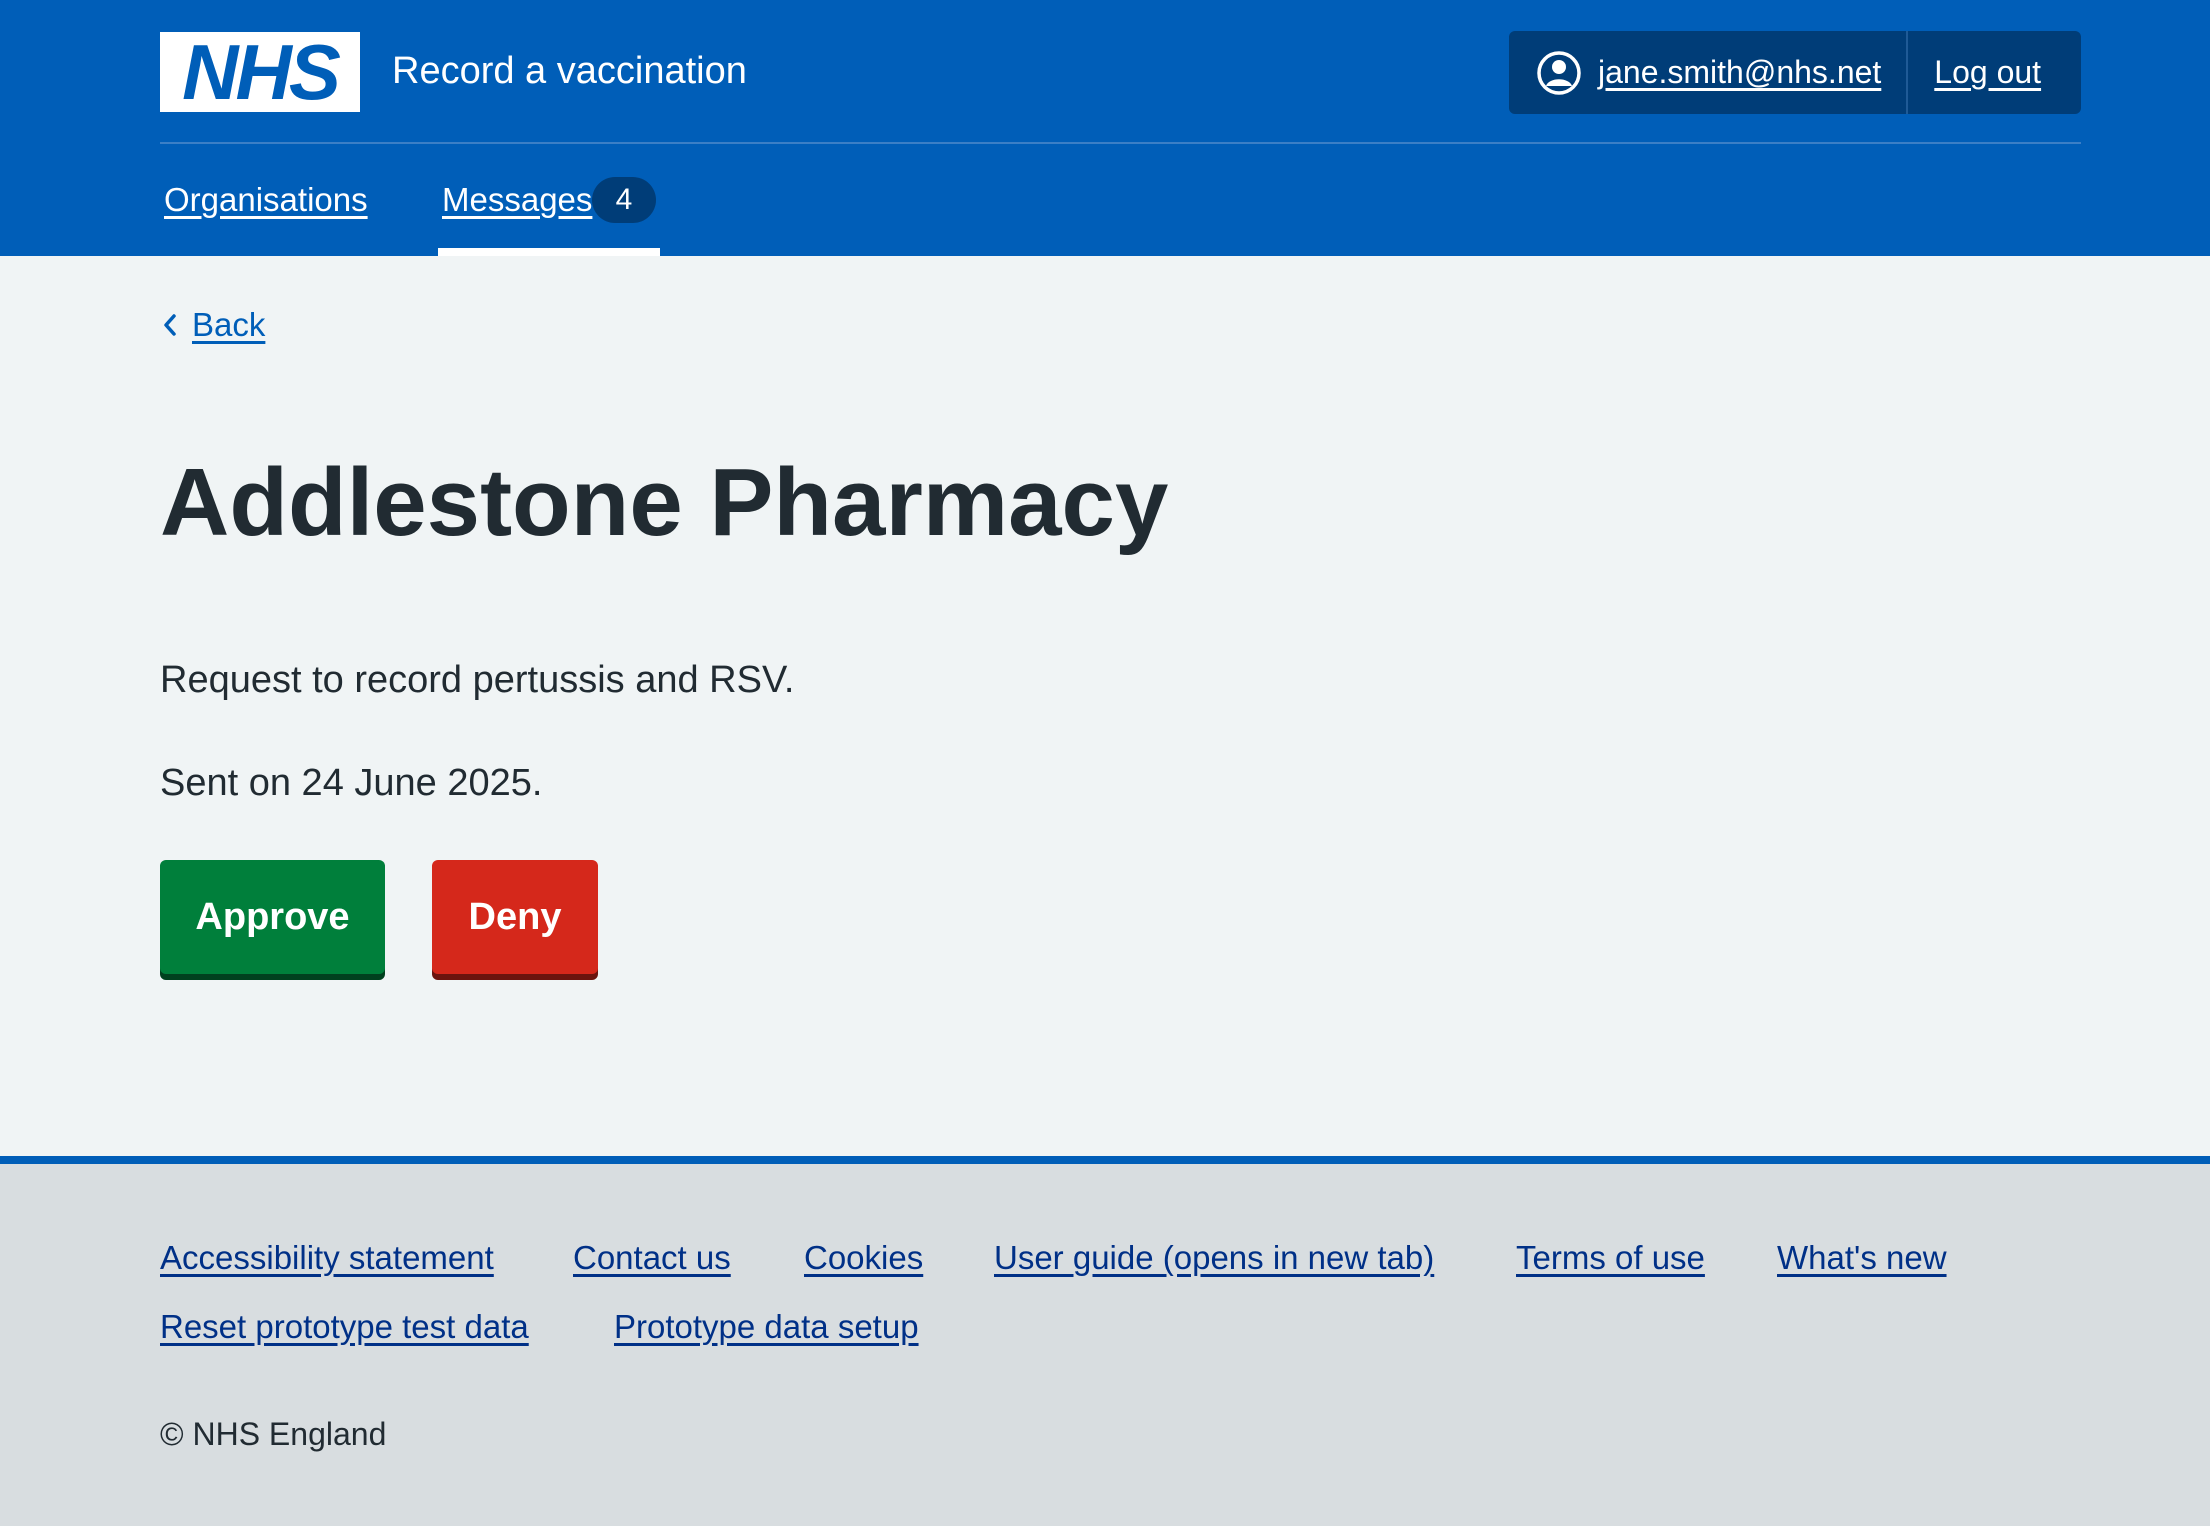 The height and width of the screenshot is (1526, 2210). Describe the element at coordinates (351, 783) in the screenshot. I see `sent-date: Sent on 24 June 2025.` at that location.